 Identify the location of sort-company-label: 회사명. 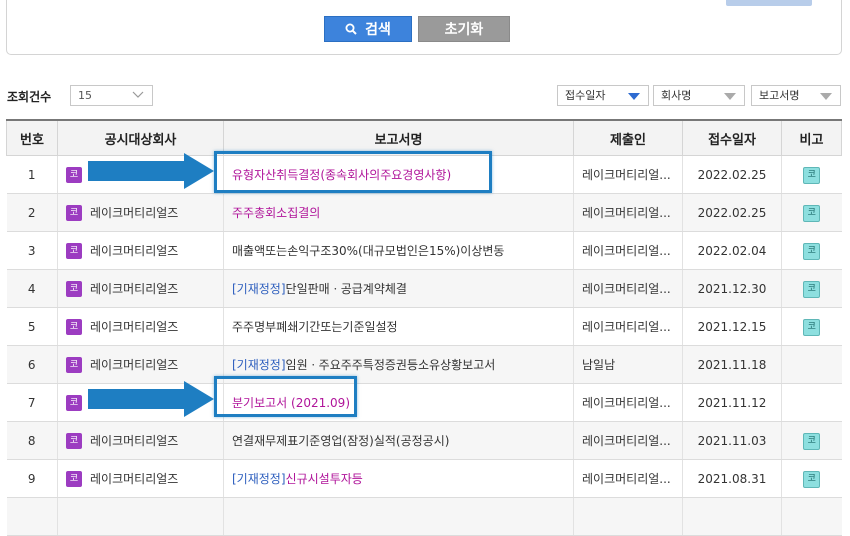
(676, 95).